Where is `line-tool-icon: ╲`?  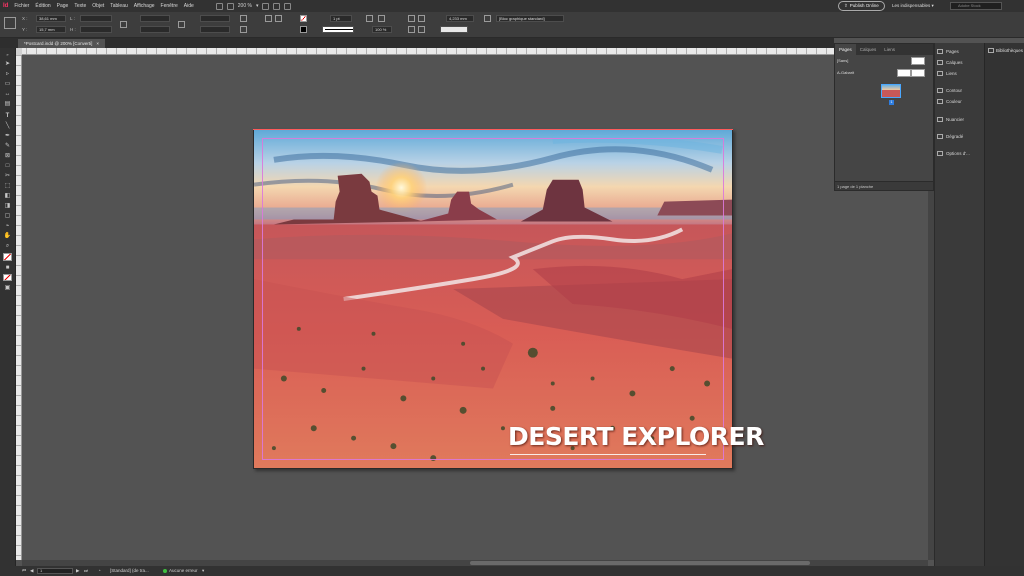
line-tool-icon: ╲ is located at coordinates (7, 126).